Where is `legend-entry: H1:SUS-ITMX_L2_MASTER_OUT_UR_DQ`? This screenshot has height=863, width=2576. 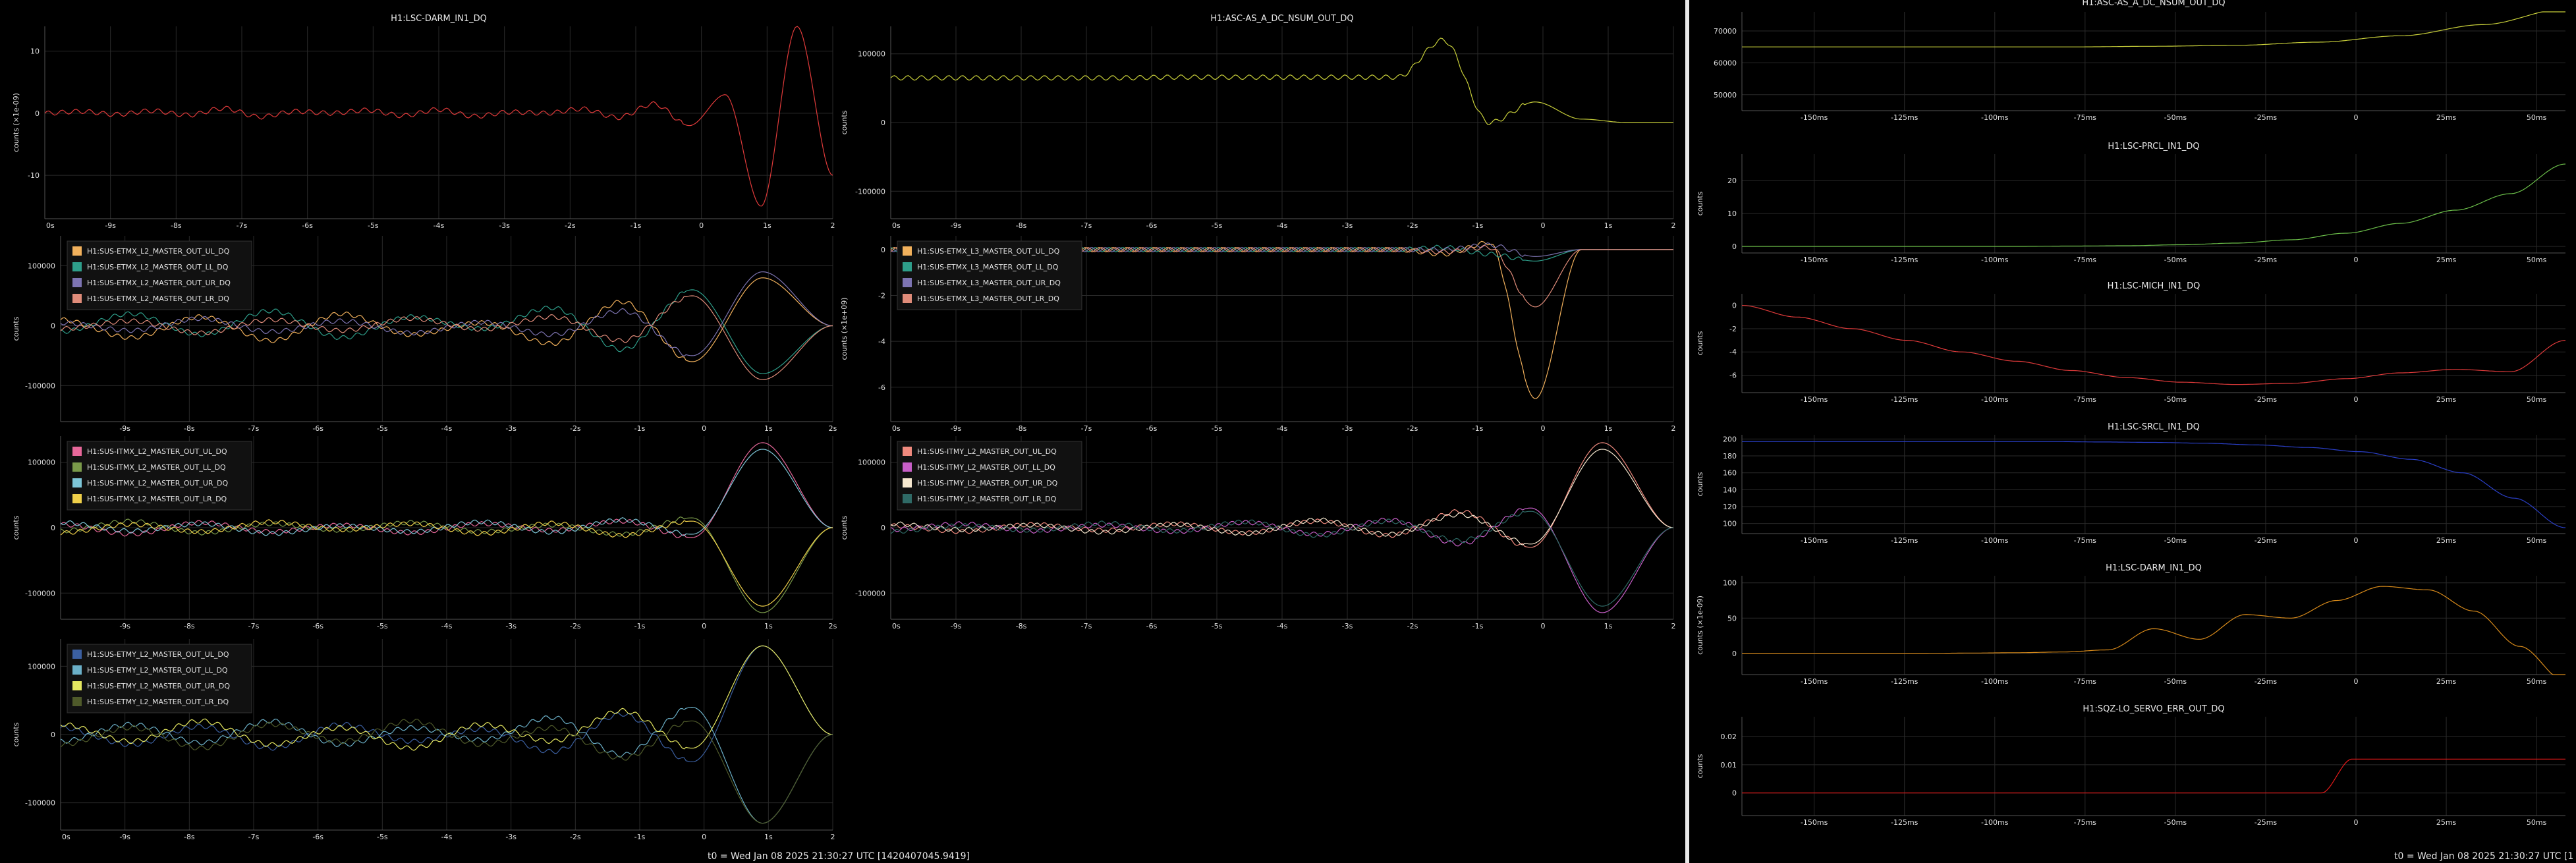
legend-entry: H1:SUS-ITMX_L2_MASTER_OUT_UR_DQ is located at coordinates (157, 483).